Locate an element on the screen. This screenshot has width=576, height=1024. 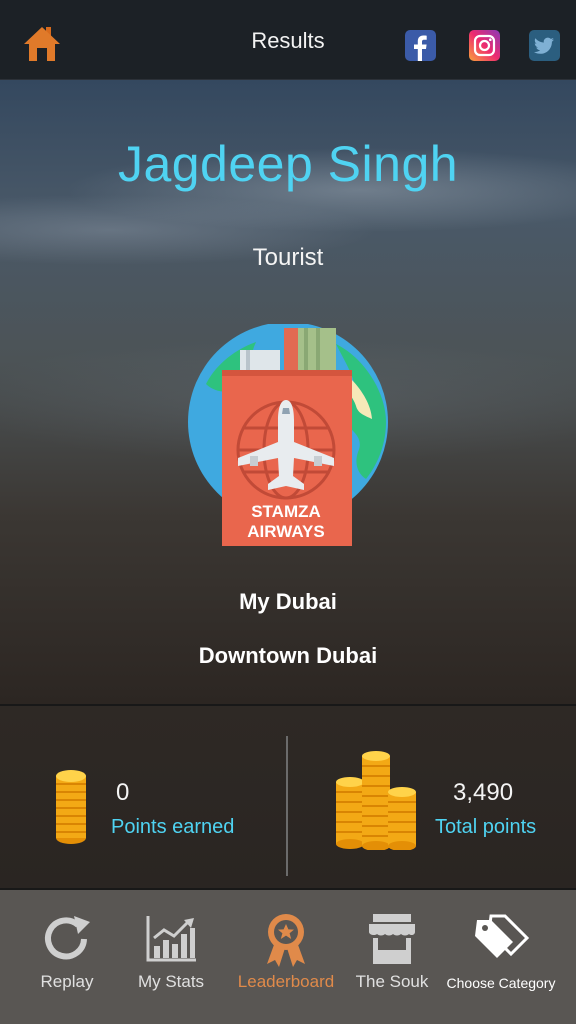
replay-icon is located at coordinates (67, 938).